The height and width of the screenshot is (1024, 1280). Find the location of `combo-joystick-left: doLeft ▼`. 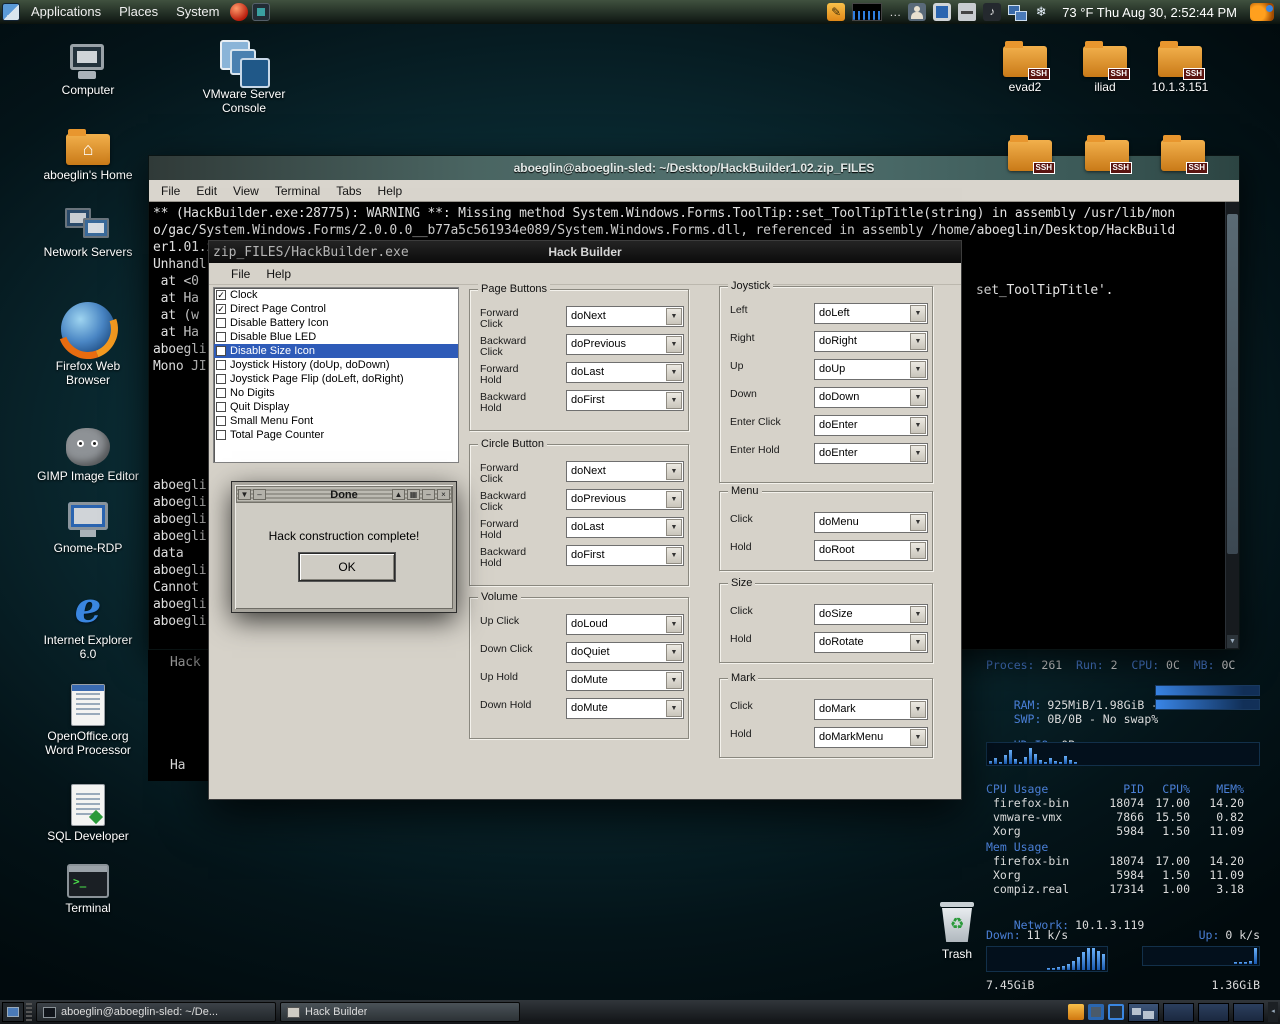

combo-joystick-left: doLeft ▼ is located at coordinates (871, 313).